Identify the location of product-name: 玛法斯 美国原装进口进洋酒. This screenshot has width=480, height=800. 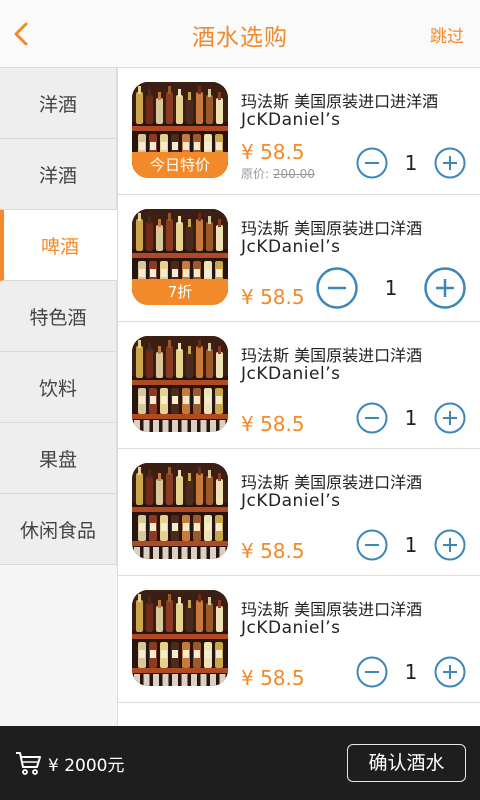
(340, 101).